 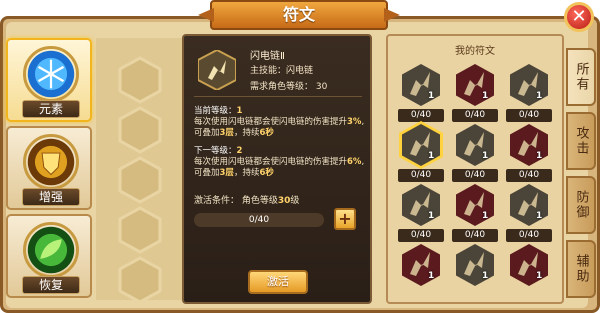 I want to click on current-level-label: 当前等级：, so click(x=215, y=111).